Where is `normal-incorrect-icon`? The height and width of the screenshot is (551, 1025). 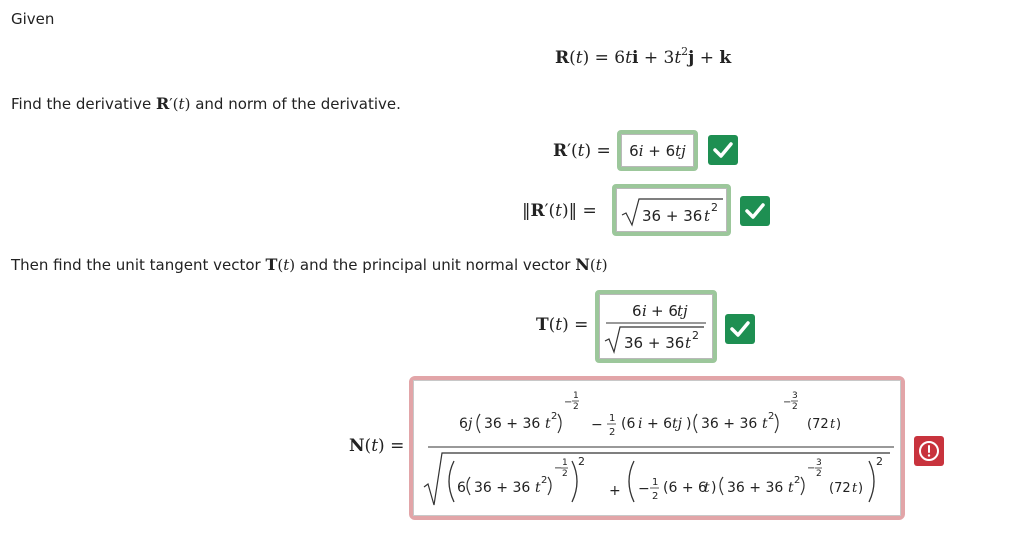
normal-incorrect-icon is located at coordinates (929, 451).